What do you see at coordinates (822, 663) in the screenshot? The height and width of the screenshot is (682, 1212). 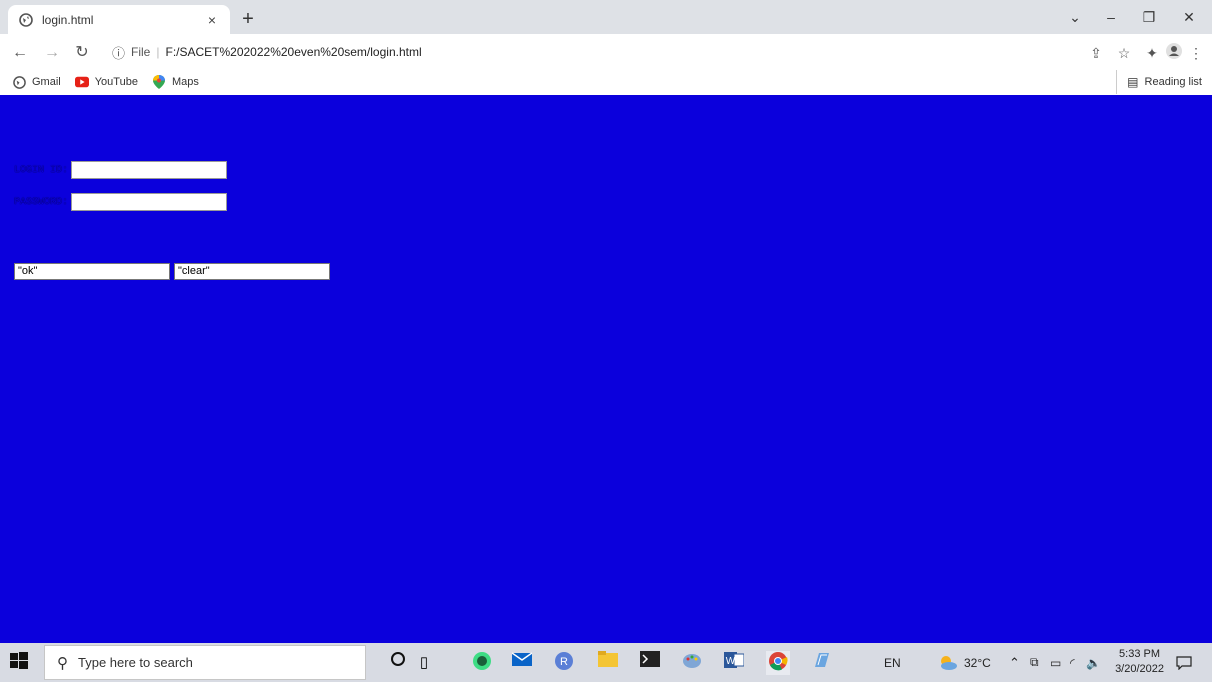 I see `notepad-icon` at bounding box center [822, 663].